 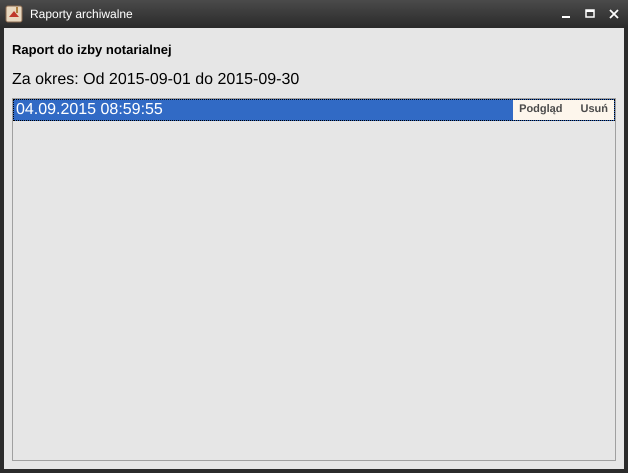 What do you see at coordinates (594, 109) in the screenshot?
I see `action-link: Usuń` at bounding box center [594, 109].